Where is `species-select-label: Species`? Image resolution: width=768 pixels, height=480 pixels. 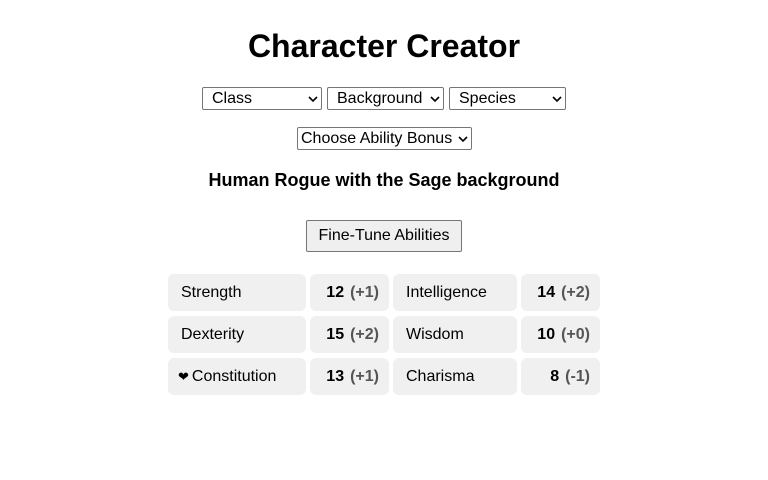
species-select-label: Species is located at coordinates (487, 98).